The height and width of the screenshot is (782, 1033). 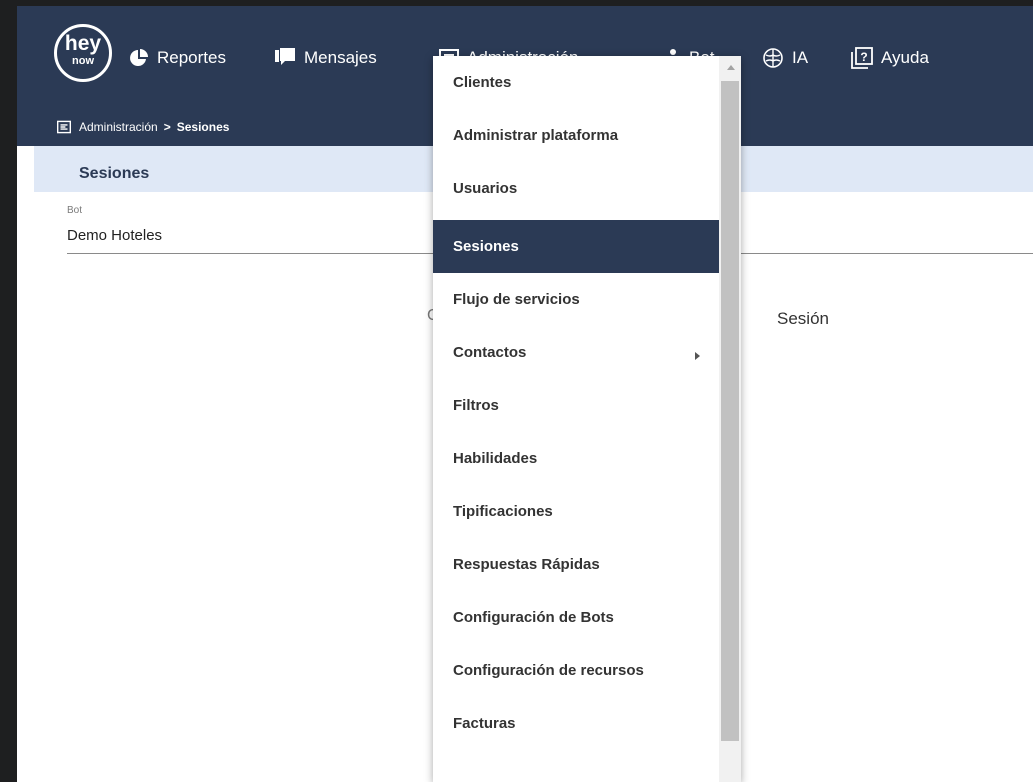 What do you see at coordinates (730, 411) in the screenshot?
I see `menu-scrollbar-thumb` at bounding box center [730, 411].